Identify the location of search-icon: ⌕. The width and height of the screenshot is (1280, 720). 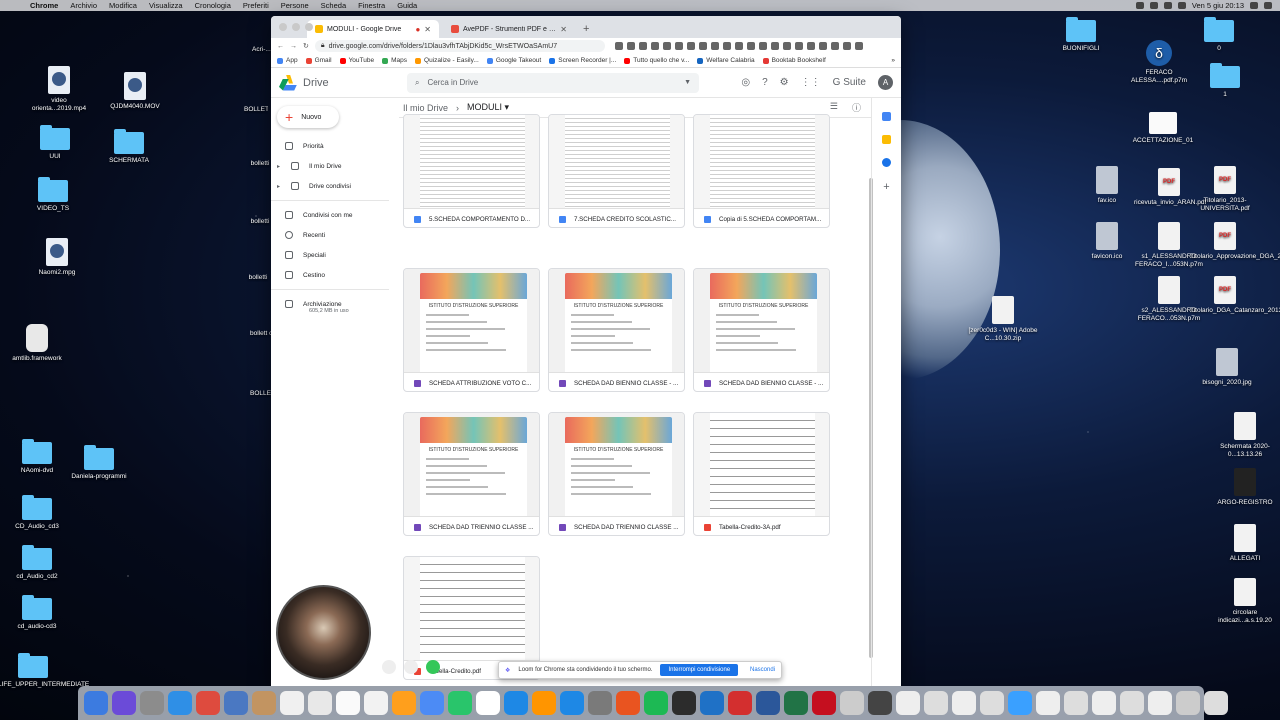
(417, 83).